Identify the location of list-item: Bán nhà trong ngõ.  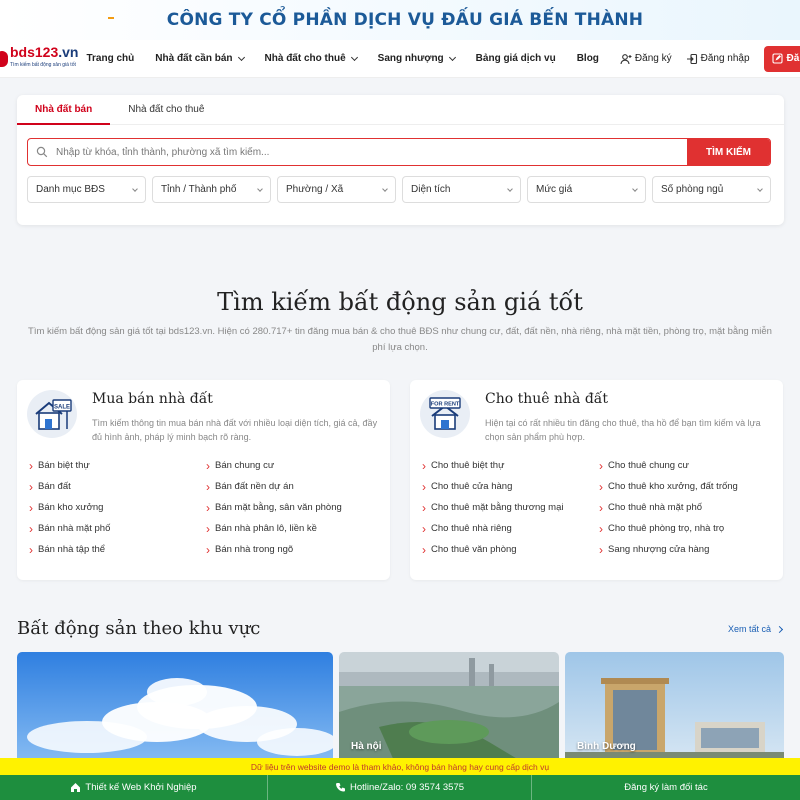
(294, 549).